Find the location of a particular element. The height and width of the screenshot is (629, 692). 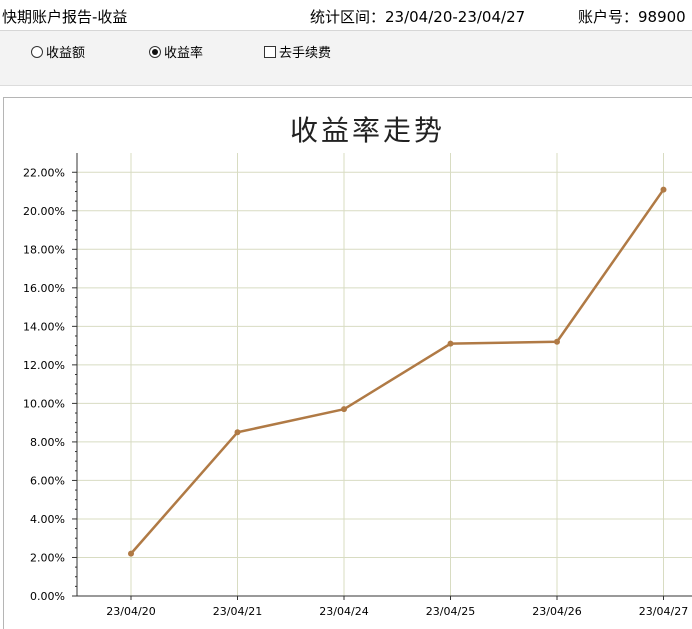

y-tick-label: 18.00% is located at coordinates (44, 249).